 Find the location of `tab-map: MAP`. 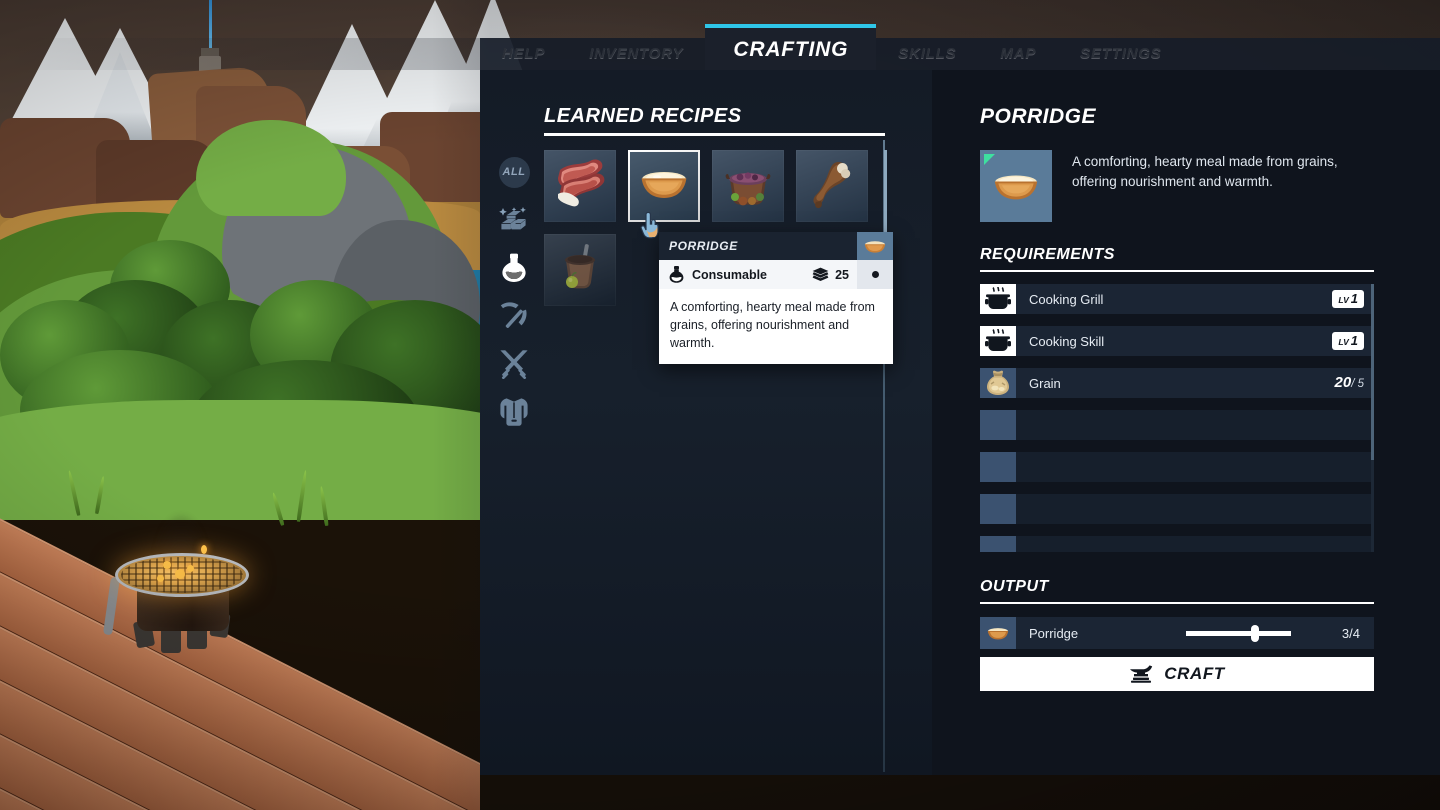

tab-map: MAP is located at coordinates (1018, 54).